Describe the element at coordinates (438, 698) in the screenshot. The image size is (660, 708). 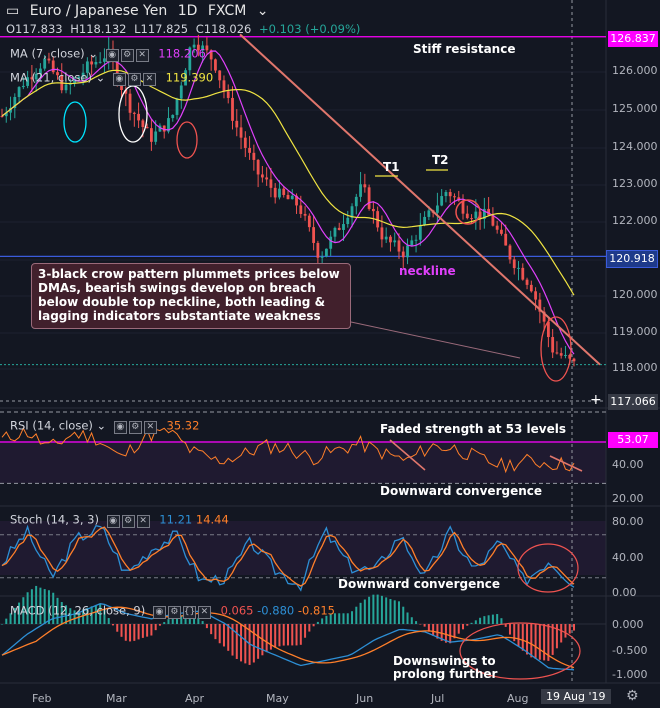
I see `x-tick-jul: Jul` at that location.